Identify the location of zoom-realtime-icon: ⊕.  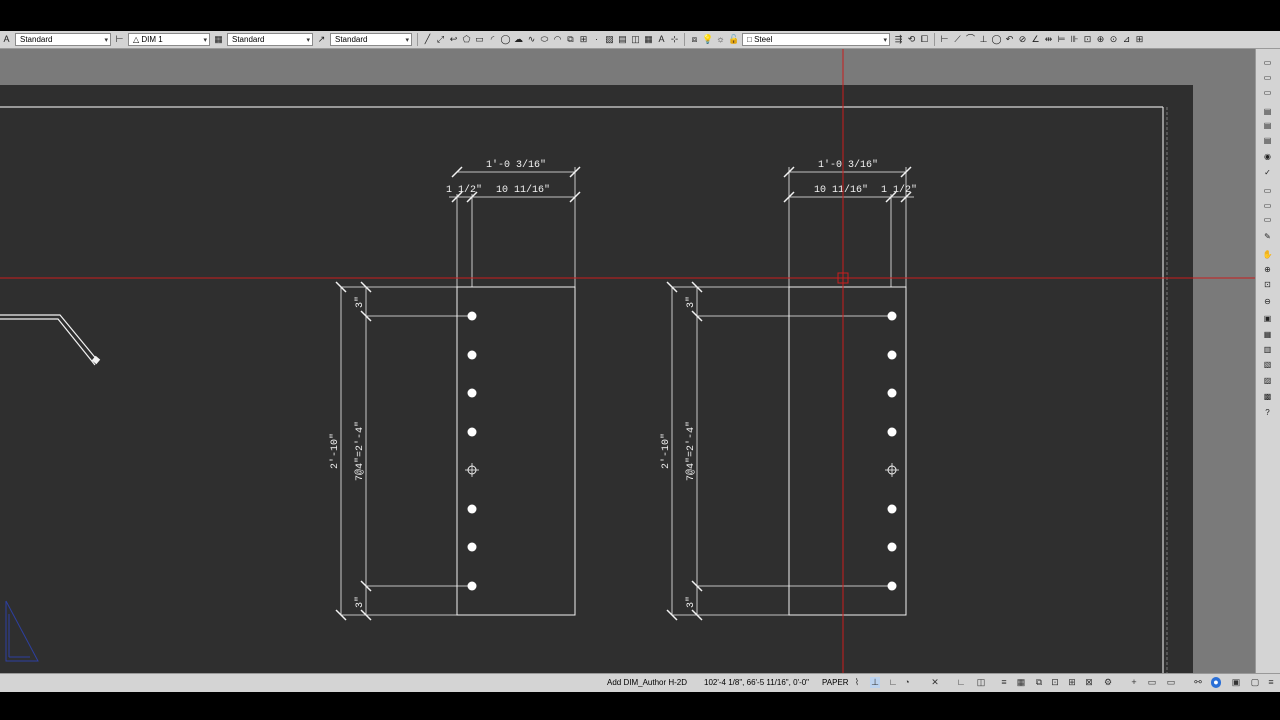
(1267, 269).